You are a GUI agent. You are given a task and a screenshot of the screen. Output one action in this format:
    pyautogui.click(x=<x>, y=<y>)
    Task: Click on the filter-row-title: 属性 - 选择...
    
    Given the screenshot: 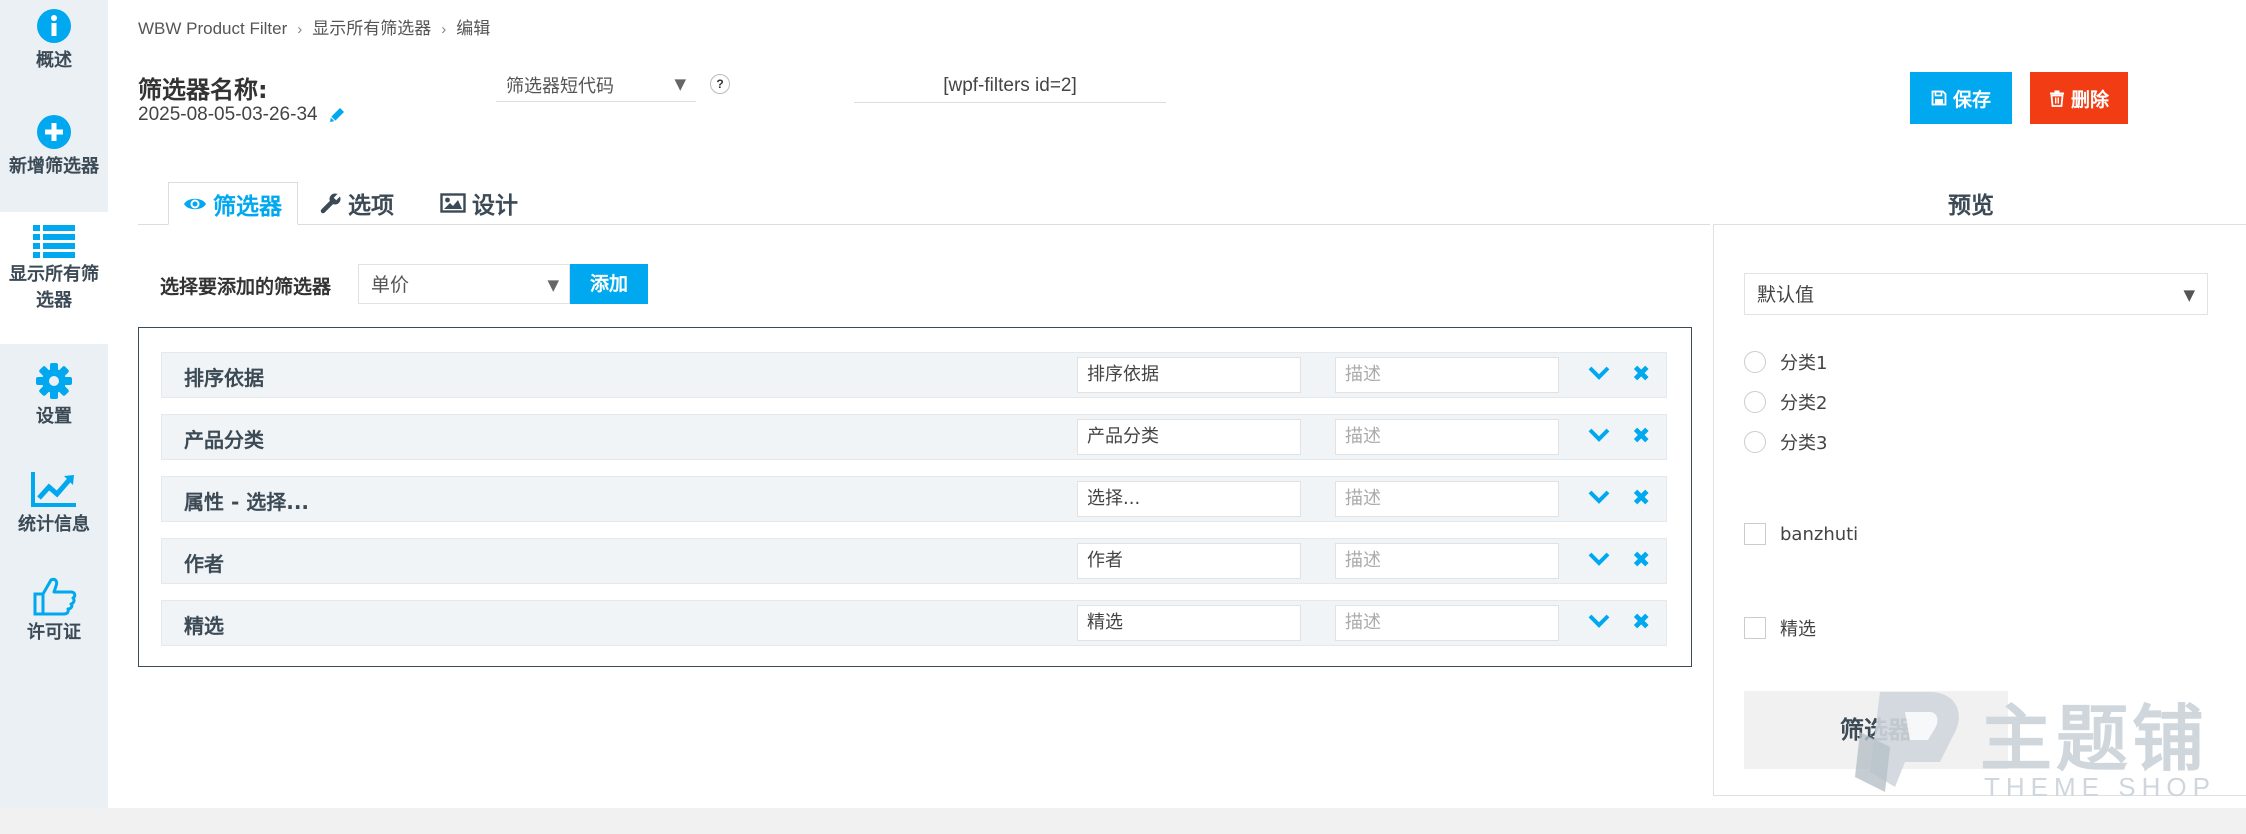 What is the action you would take?
    pyautogui.click(x=247, y=502)
    